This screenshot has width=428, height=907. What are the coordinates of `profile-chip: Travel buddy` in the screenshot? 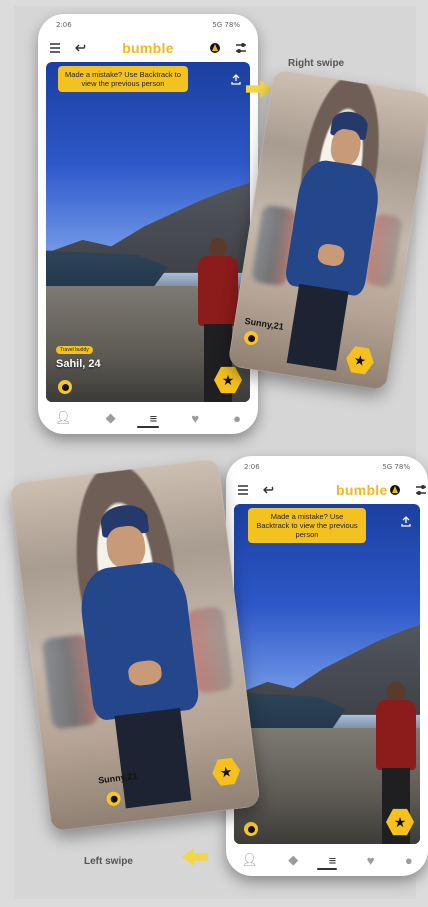 It's located at (74, 350).